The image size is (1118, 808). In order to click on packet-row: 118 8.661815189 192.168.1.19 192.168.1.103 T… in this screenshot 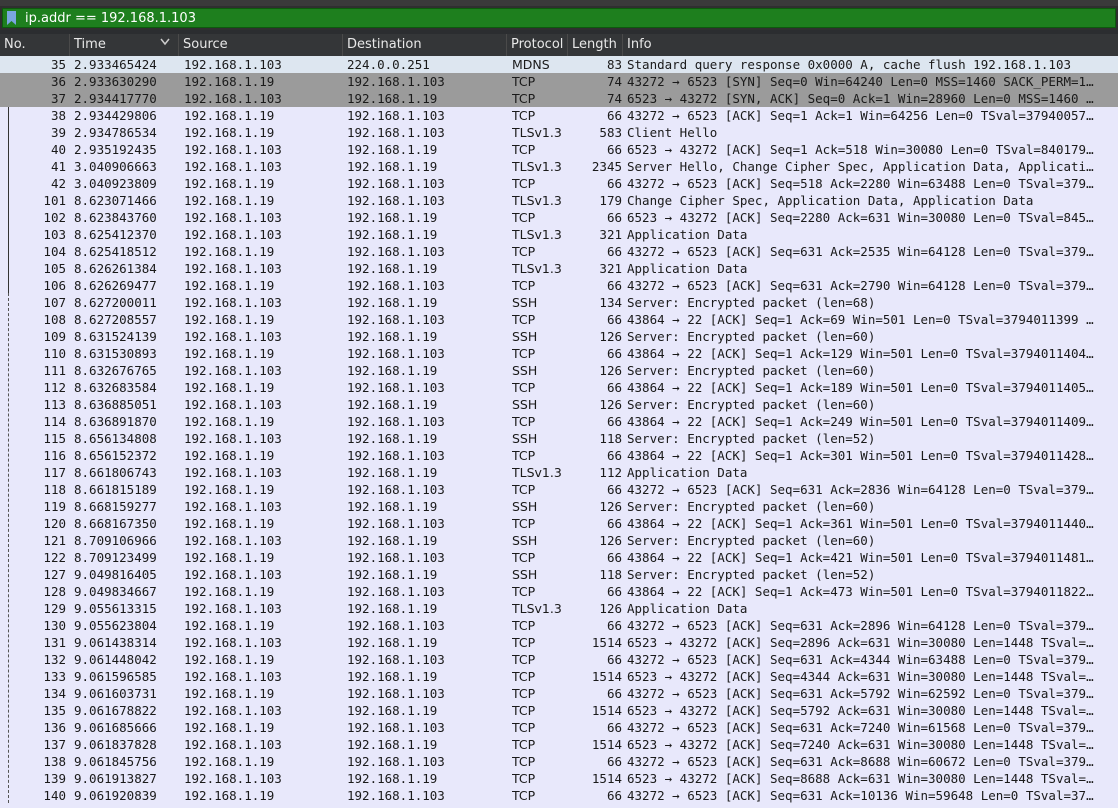, I will do `click(559, 489)`.